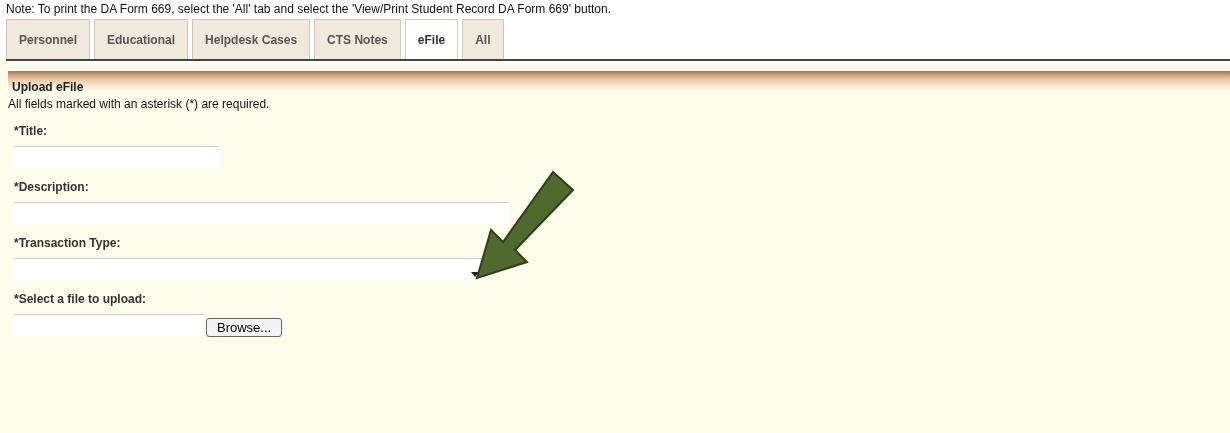  I want to click on tab: Educational, so click(141, 39).